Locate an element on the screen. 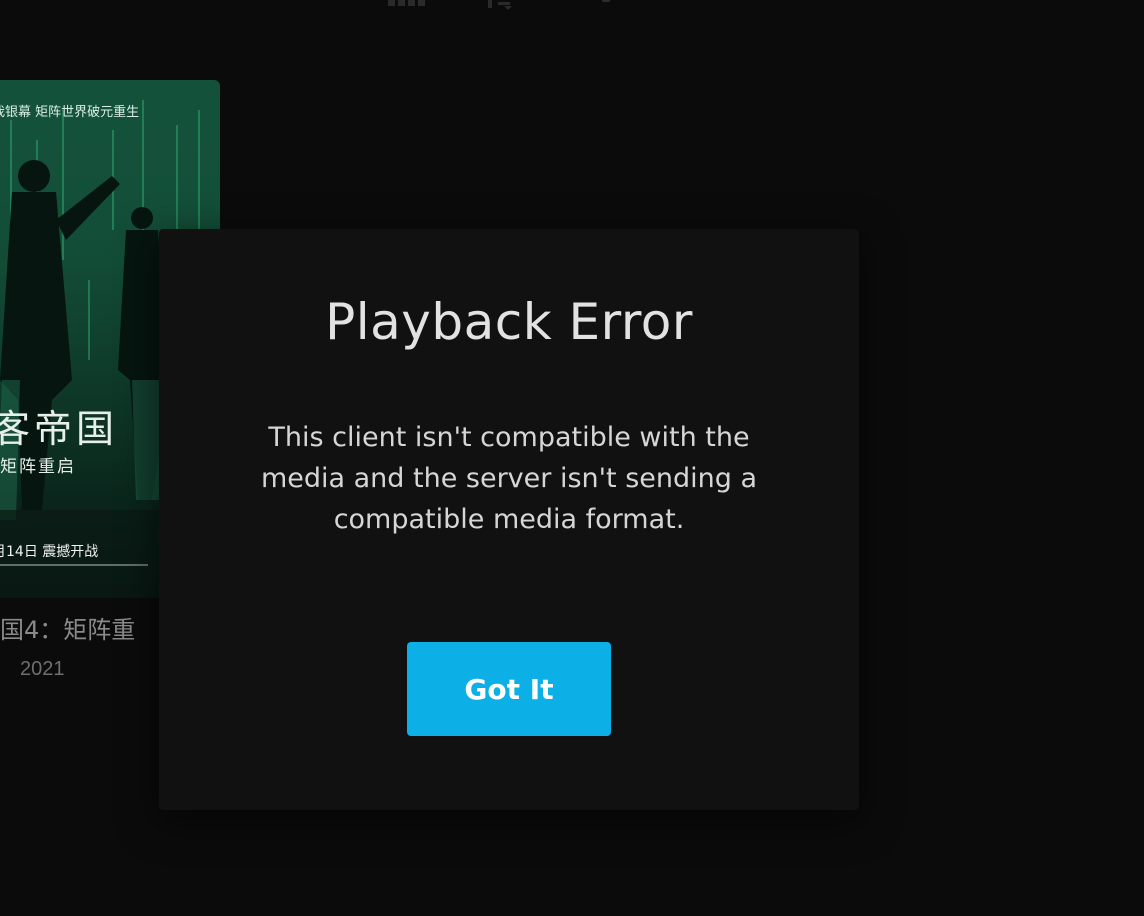 The image size is (1144, 916). sort-icon is located at coordinates (508, 5).